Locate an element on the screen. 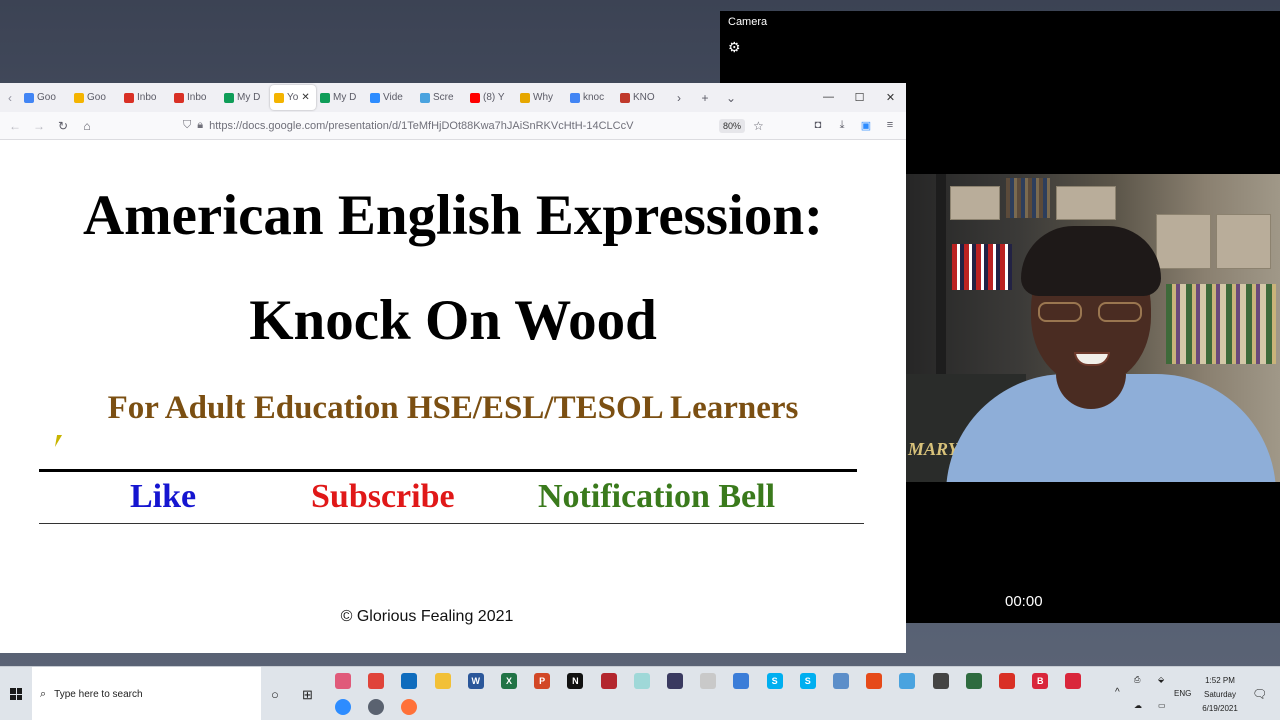  chevron-left-icon: ‹ is located at coordinates (10, 98).